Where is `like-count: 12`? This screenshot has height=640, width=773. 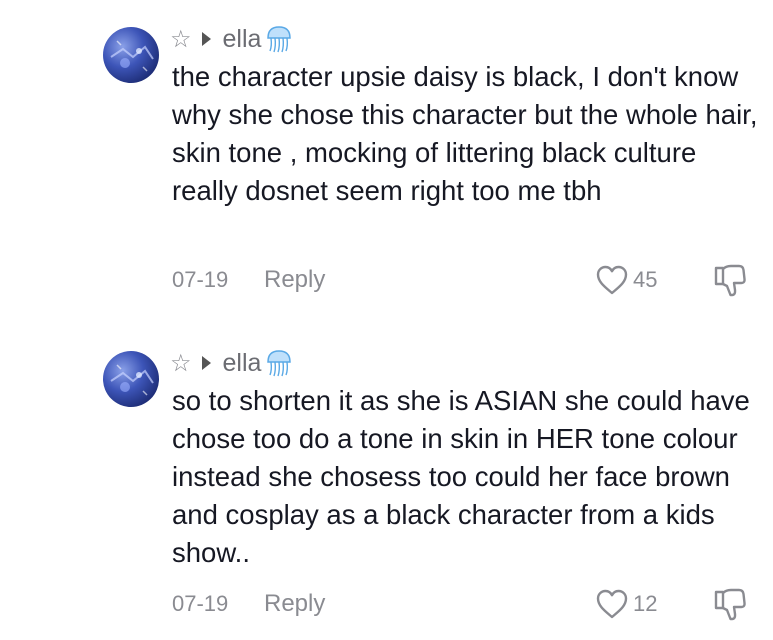
like-count: 12 is located at coordinates (645, 603).